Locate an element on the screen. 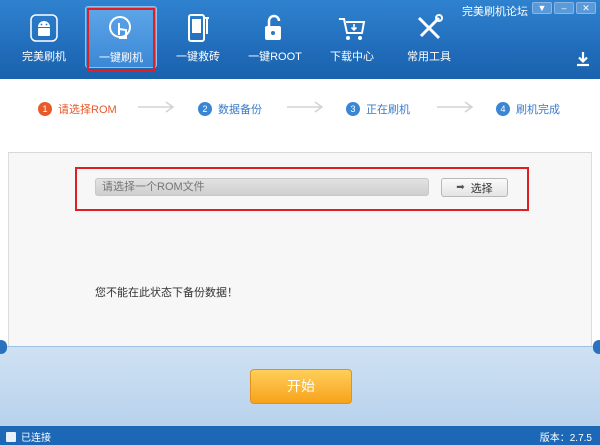  forum-link: 完美刷机论坛 is located at coordinates (495, 11).